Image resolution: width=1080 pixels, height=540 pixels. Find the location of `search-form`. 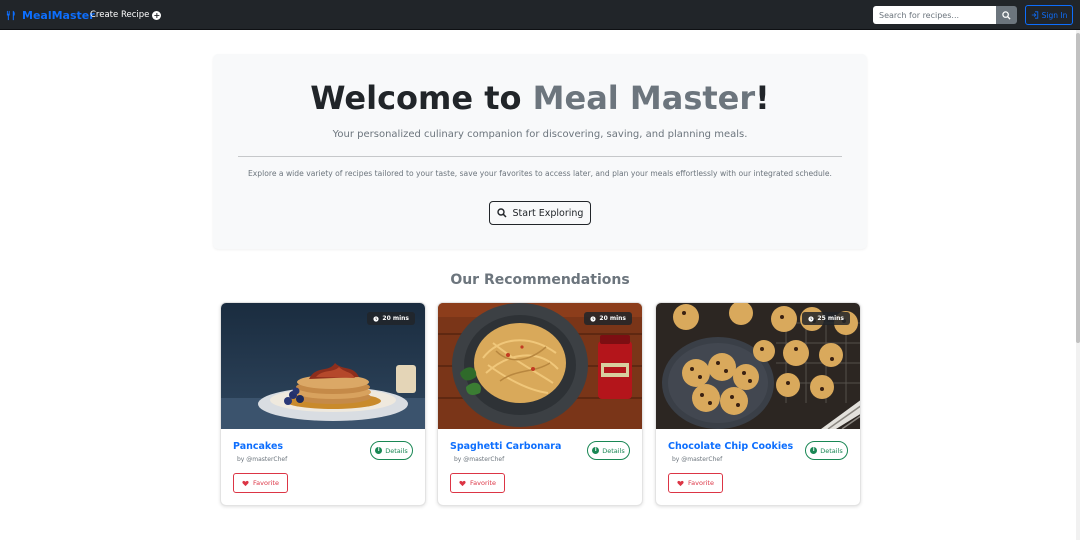

search-form is located at coordinates (945, 15).